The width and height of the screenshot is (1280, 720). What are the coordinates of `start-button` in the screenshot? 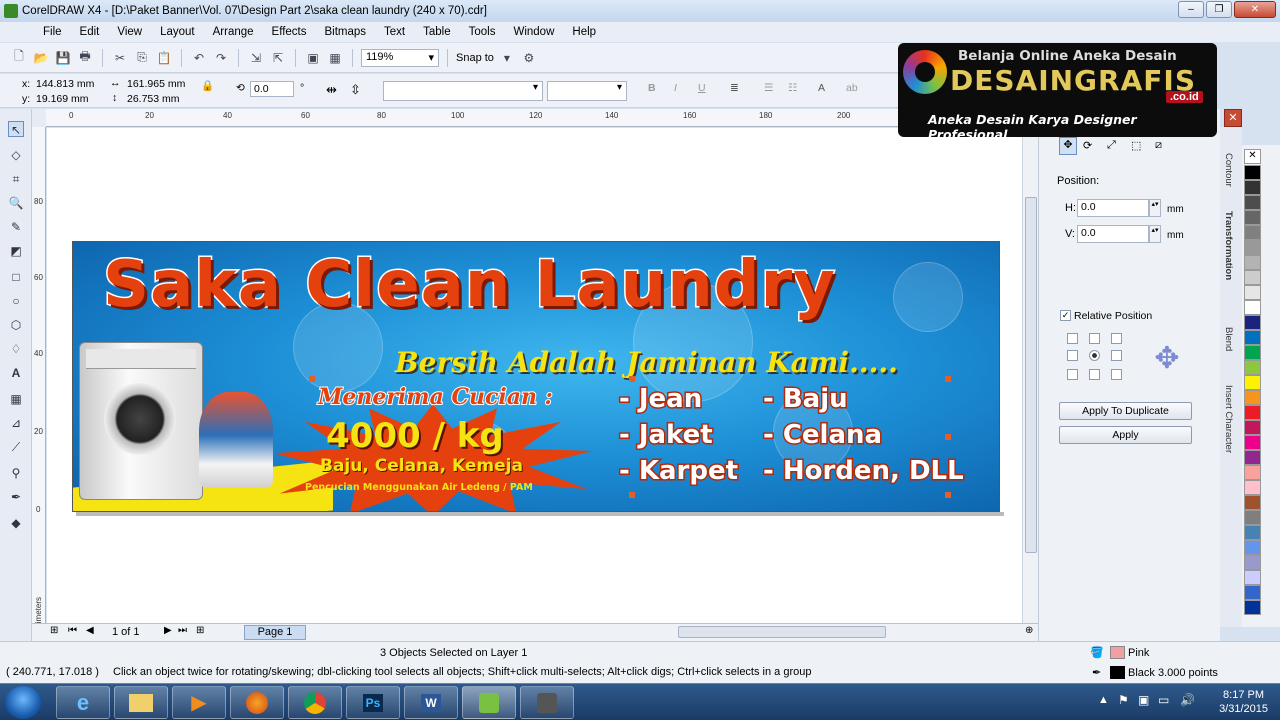 It's located at (23, 702).